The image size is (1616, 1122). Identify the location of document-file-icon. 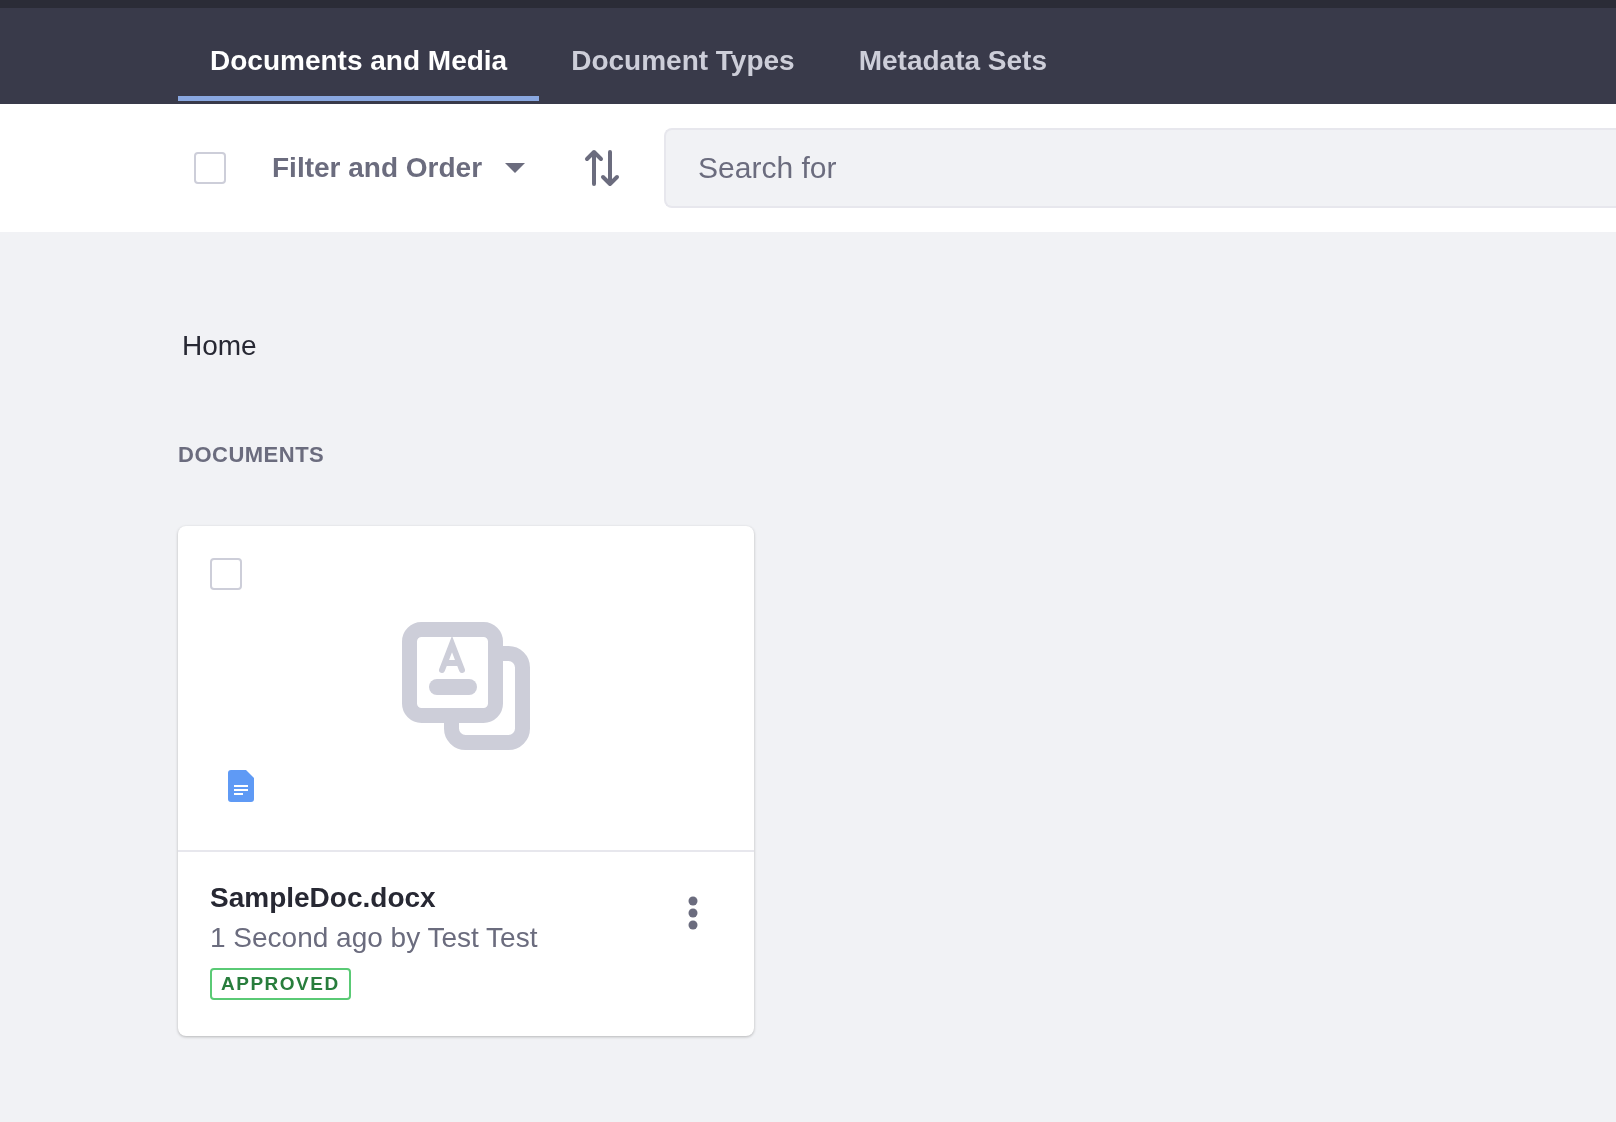
(241, 786).